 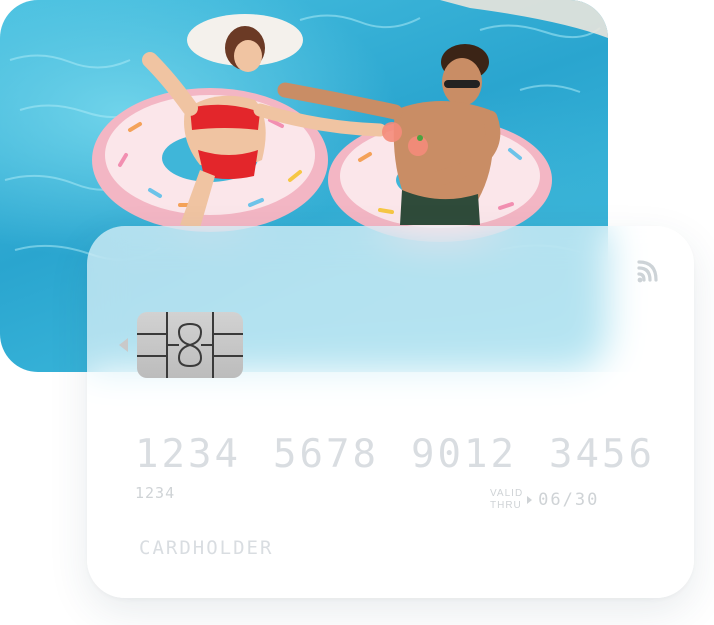 I want to click on valid-thru-label: VALID THRU, so click(x=506, y=500).